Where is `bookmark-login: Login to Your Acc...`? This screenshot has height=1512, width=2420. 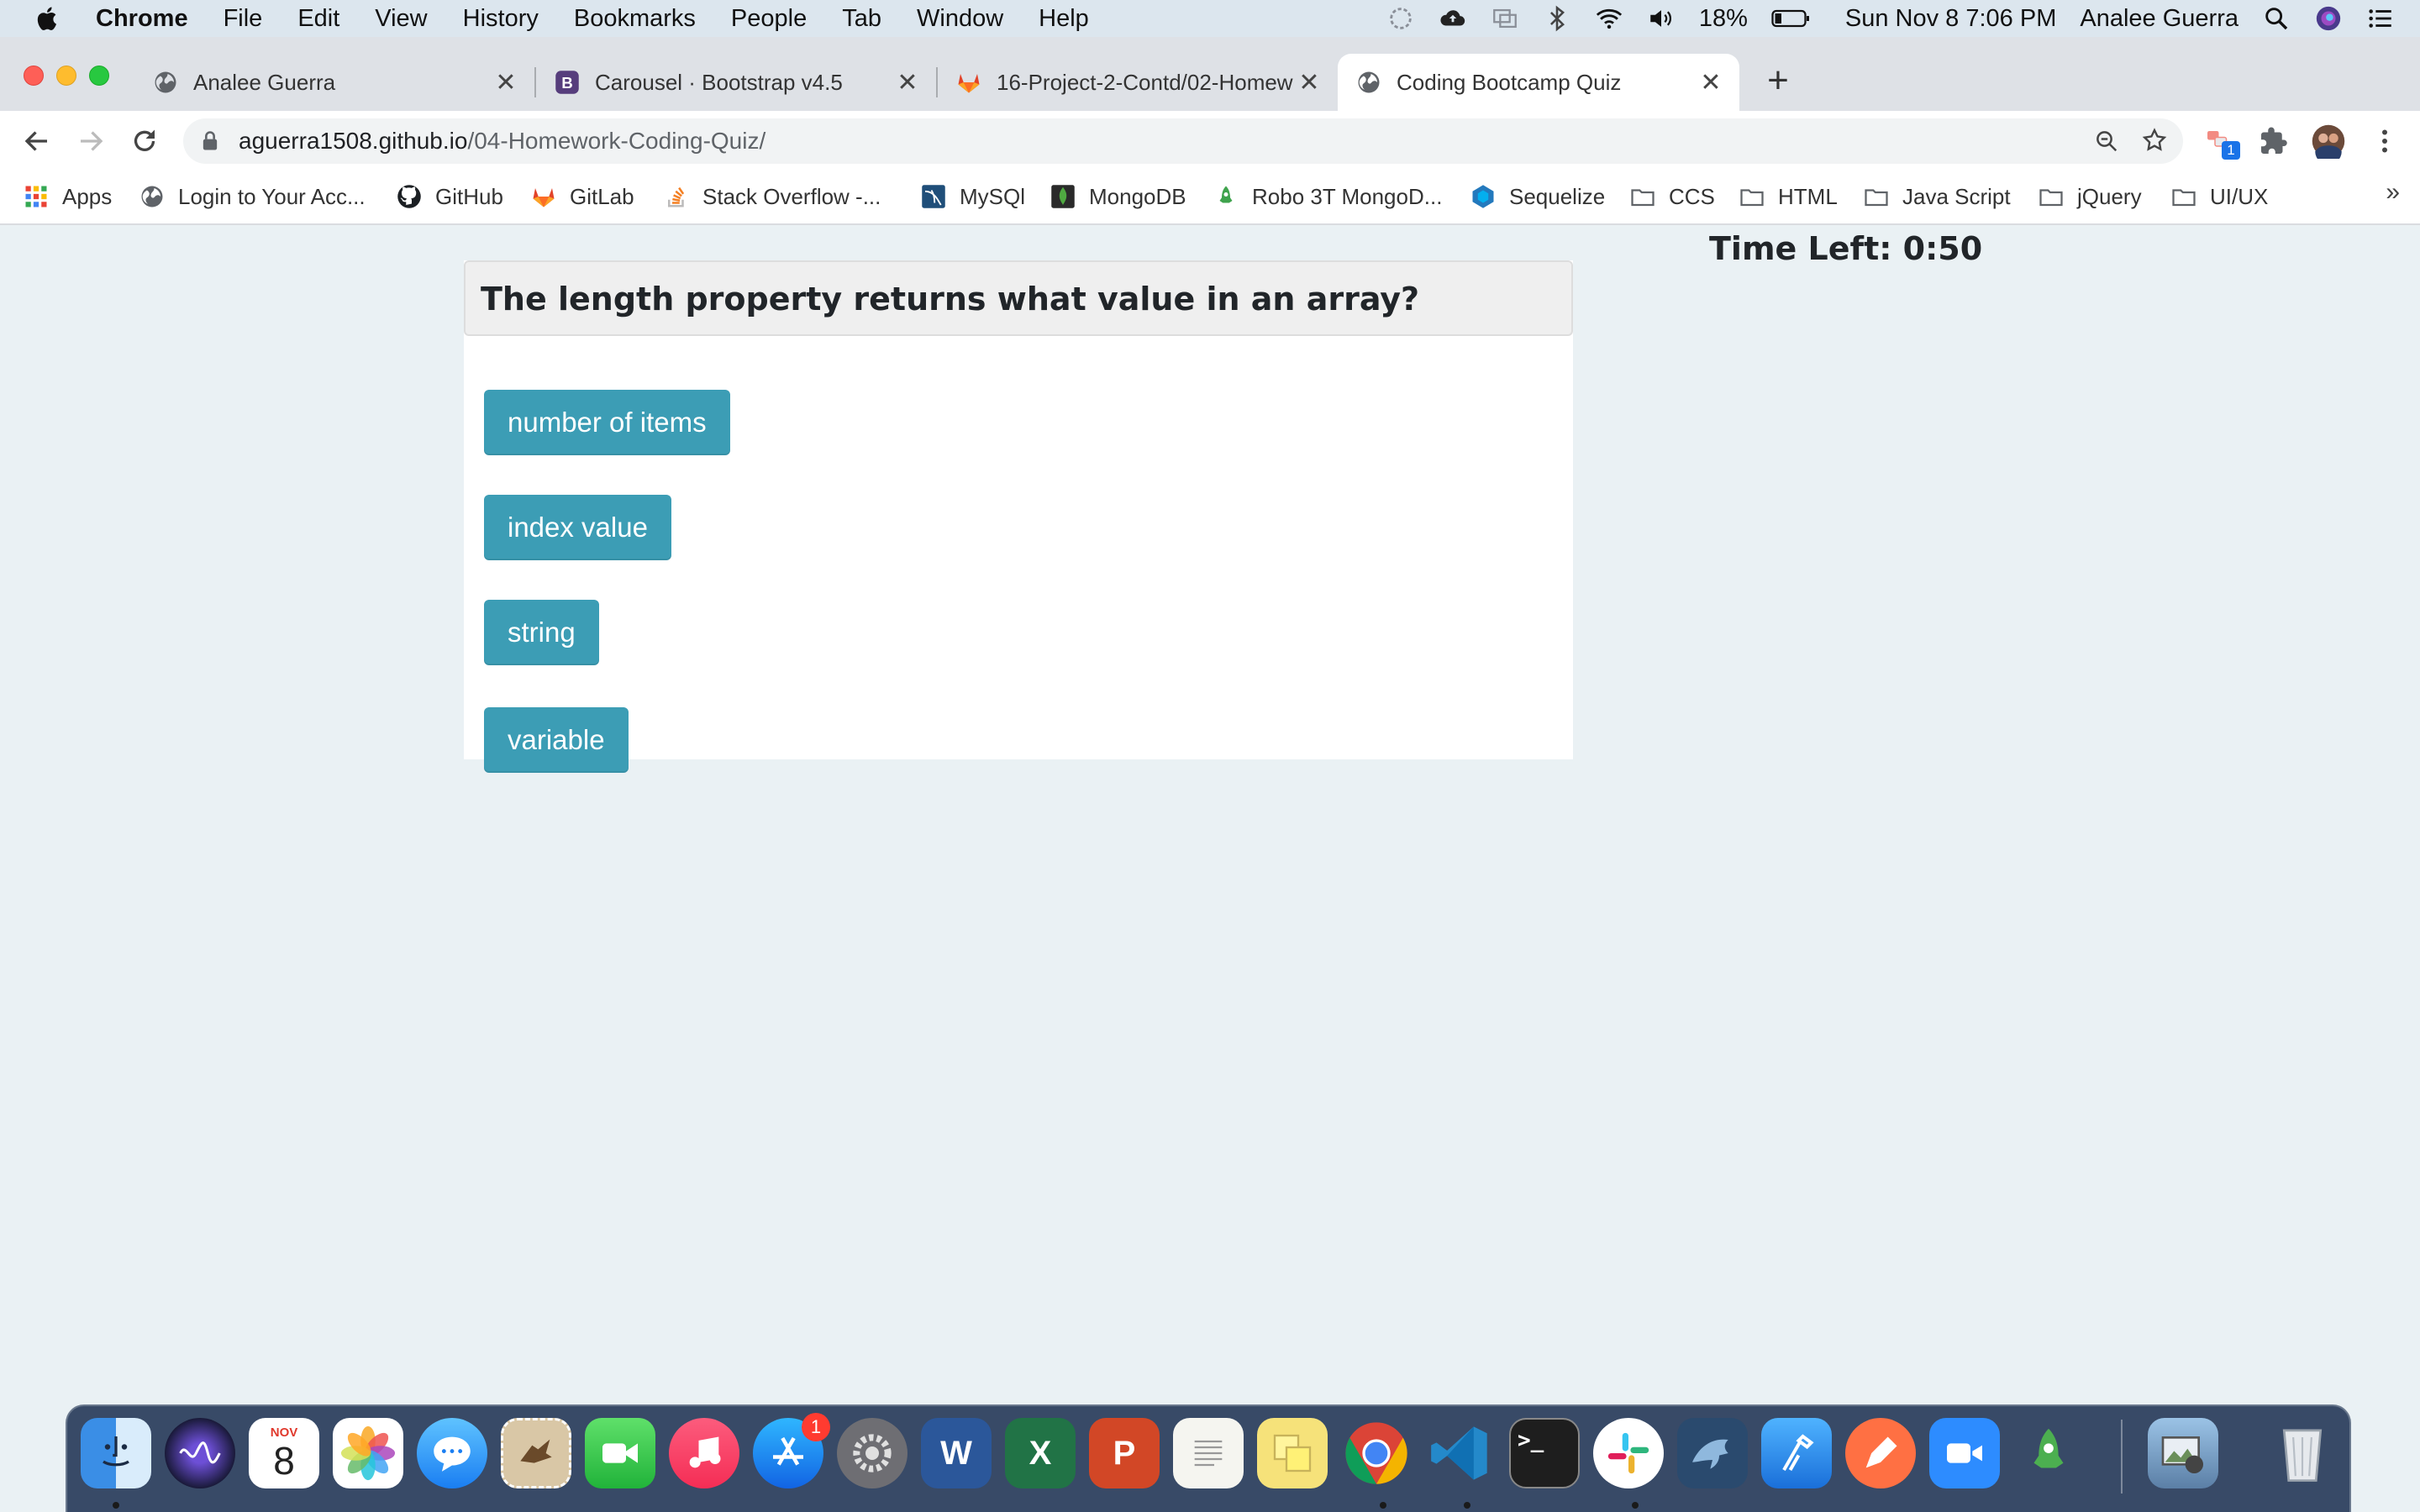
bookmark-login: Login to Your Acc... is located at coordinates (253, 196).